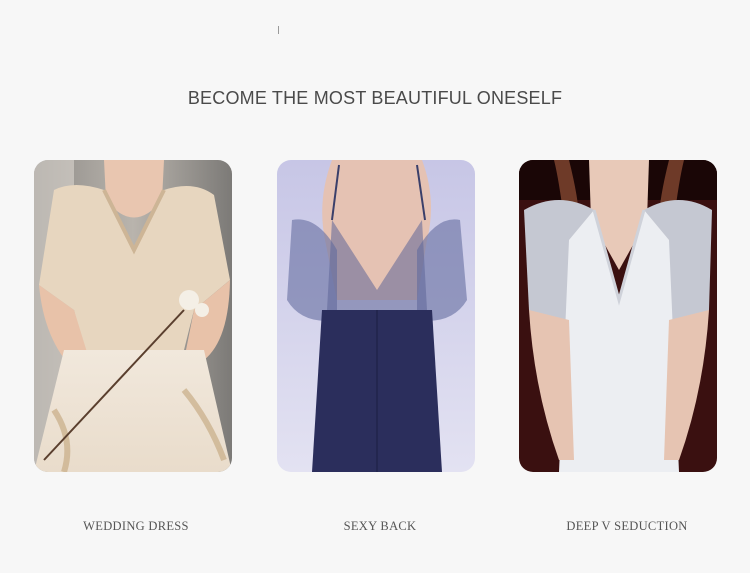  Describe the element at coordinates (136, 526) in the screenshot. I see `wedding-dress-caption: WEDDING DRESS` at that location.